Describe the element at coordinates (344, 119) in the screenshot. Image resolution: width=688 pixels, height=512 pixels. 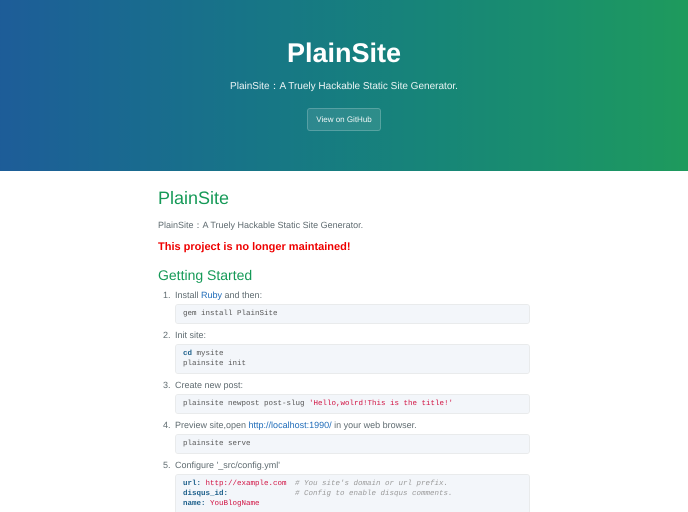
I see `github-button: View on GitHub` at that location.